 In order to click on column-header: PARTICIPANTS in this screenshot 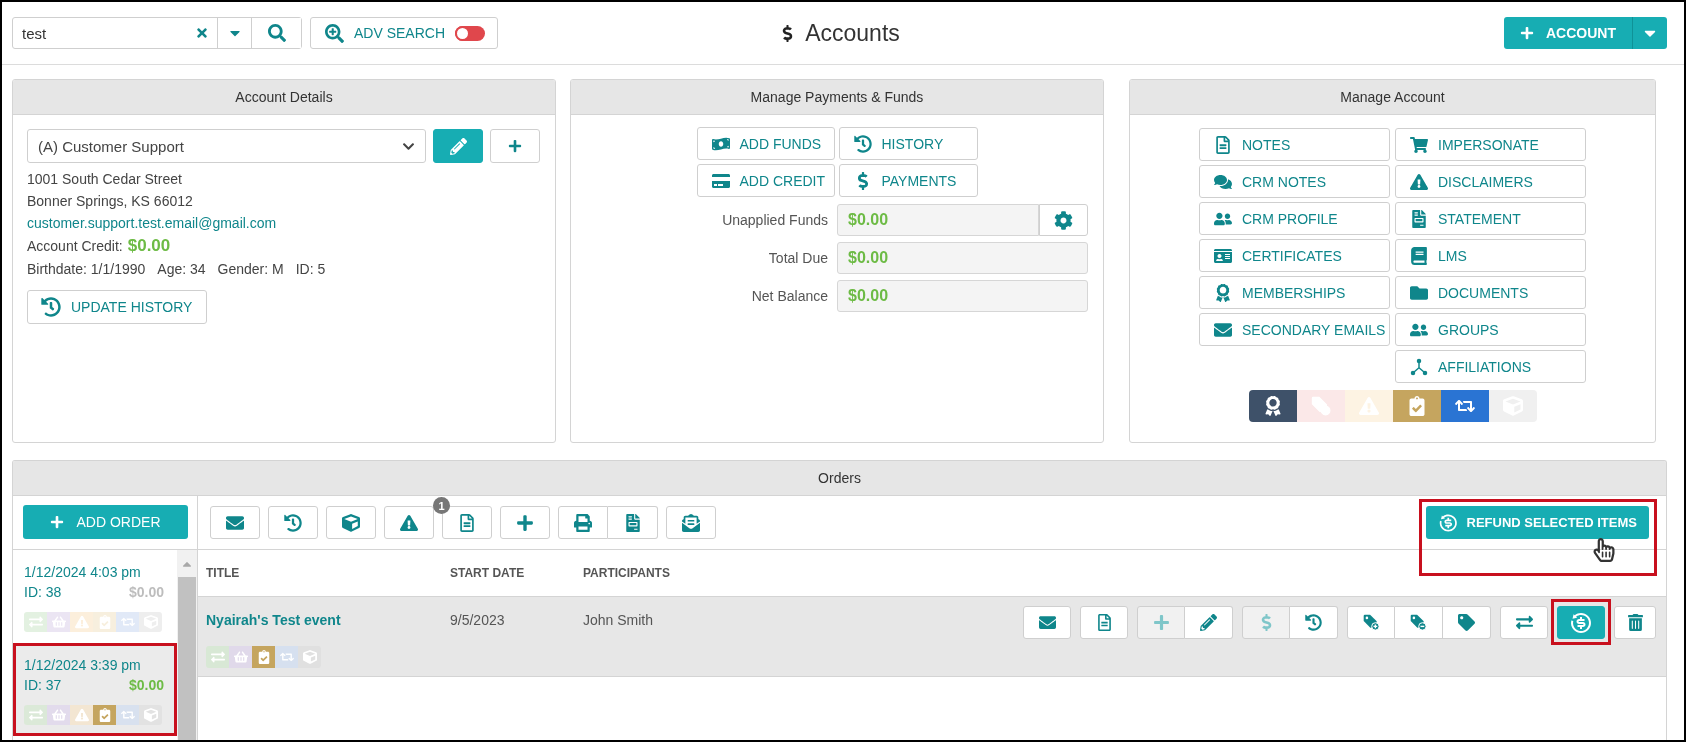, I will do `click(627, 573)`.